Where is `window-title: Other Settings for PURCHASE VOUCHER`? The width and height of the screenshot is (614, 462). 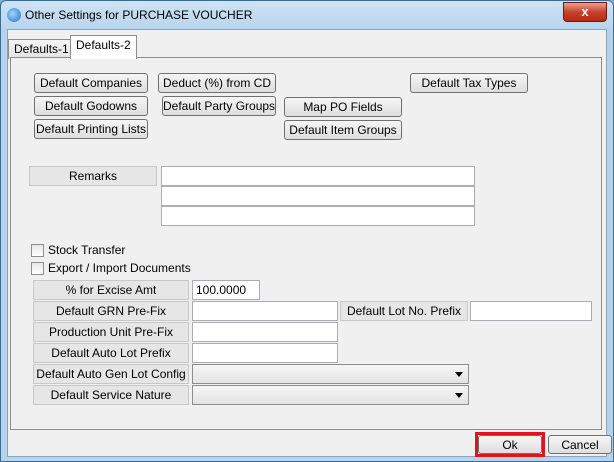
window-title: Other Settings for PURCHASE VOUCHER is located at coordinates (139, 15).